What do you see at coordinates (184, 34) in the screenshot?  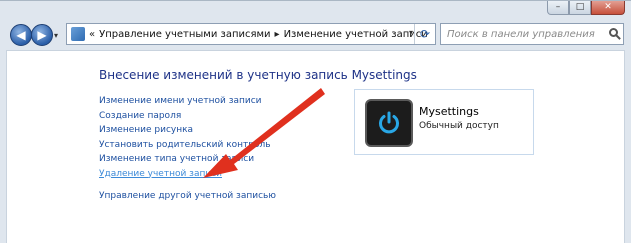 I see `breadcrumb-item-accounts: Управление учетными записями` at bounding box center [184, 34].